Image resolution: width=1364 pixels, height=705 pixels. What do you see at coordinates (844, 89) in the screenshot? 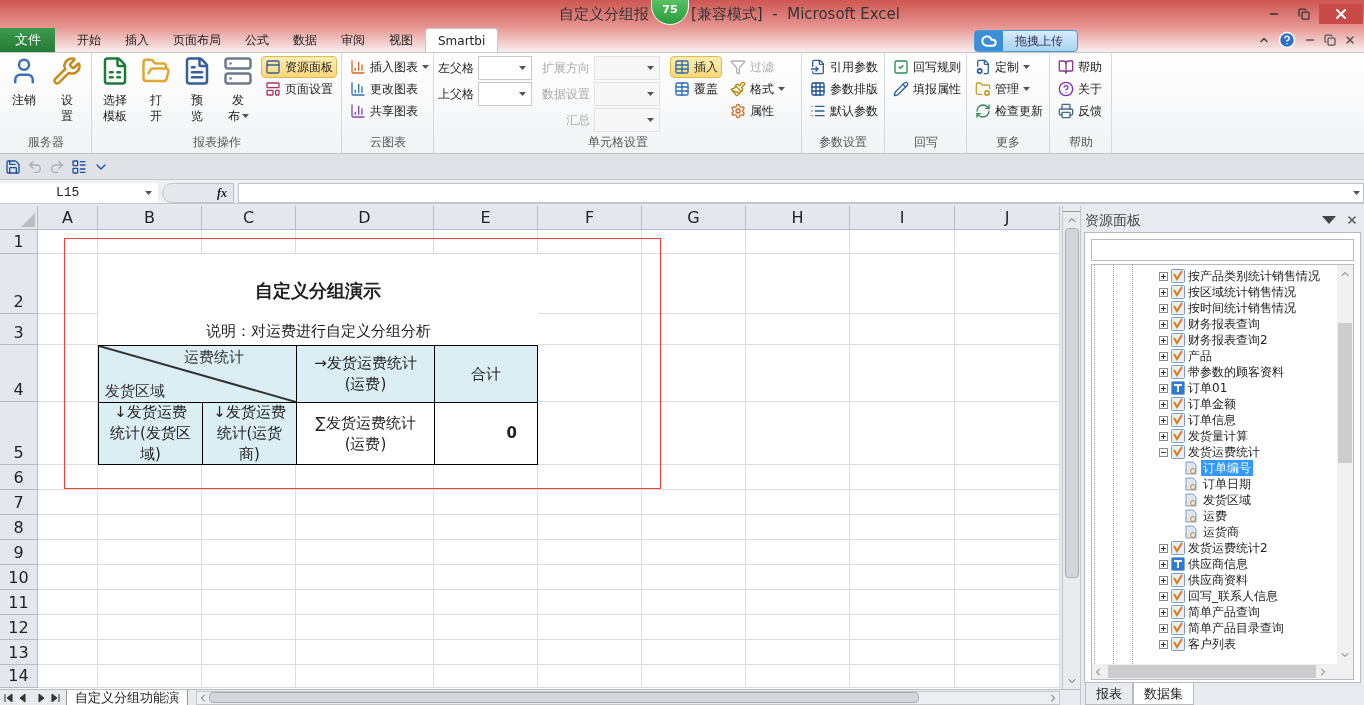
I see `ribbon-button: 参数排版` at bounding box center [844, 89].